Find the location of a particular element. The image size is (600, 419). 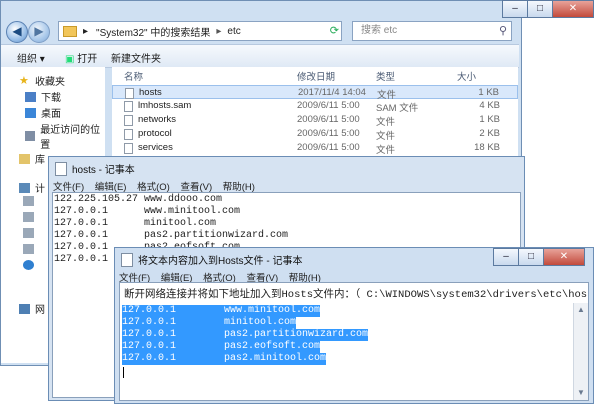

caption-buttons: – □ ✕ is located at coordinates (539, 257).